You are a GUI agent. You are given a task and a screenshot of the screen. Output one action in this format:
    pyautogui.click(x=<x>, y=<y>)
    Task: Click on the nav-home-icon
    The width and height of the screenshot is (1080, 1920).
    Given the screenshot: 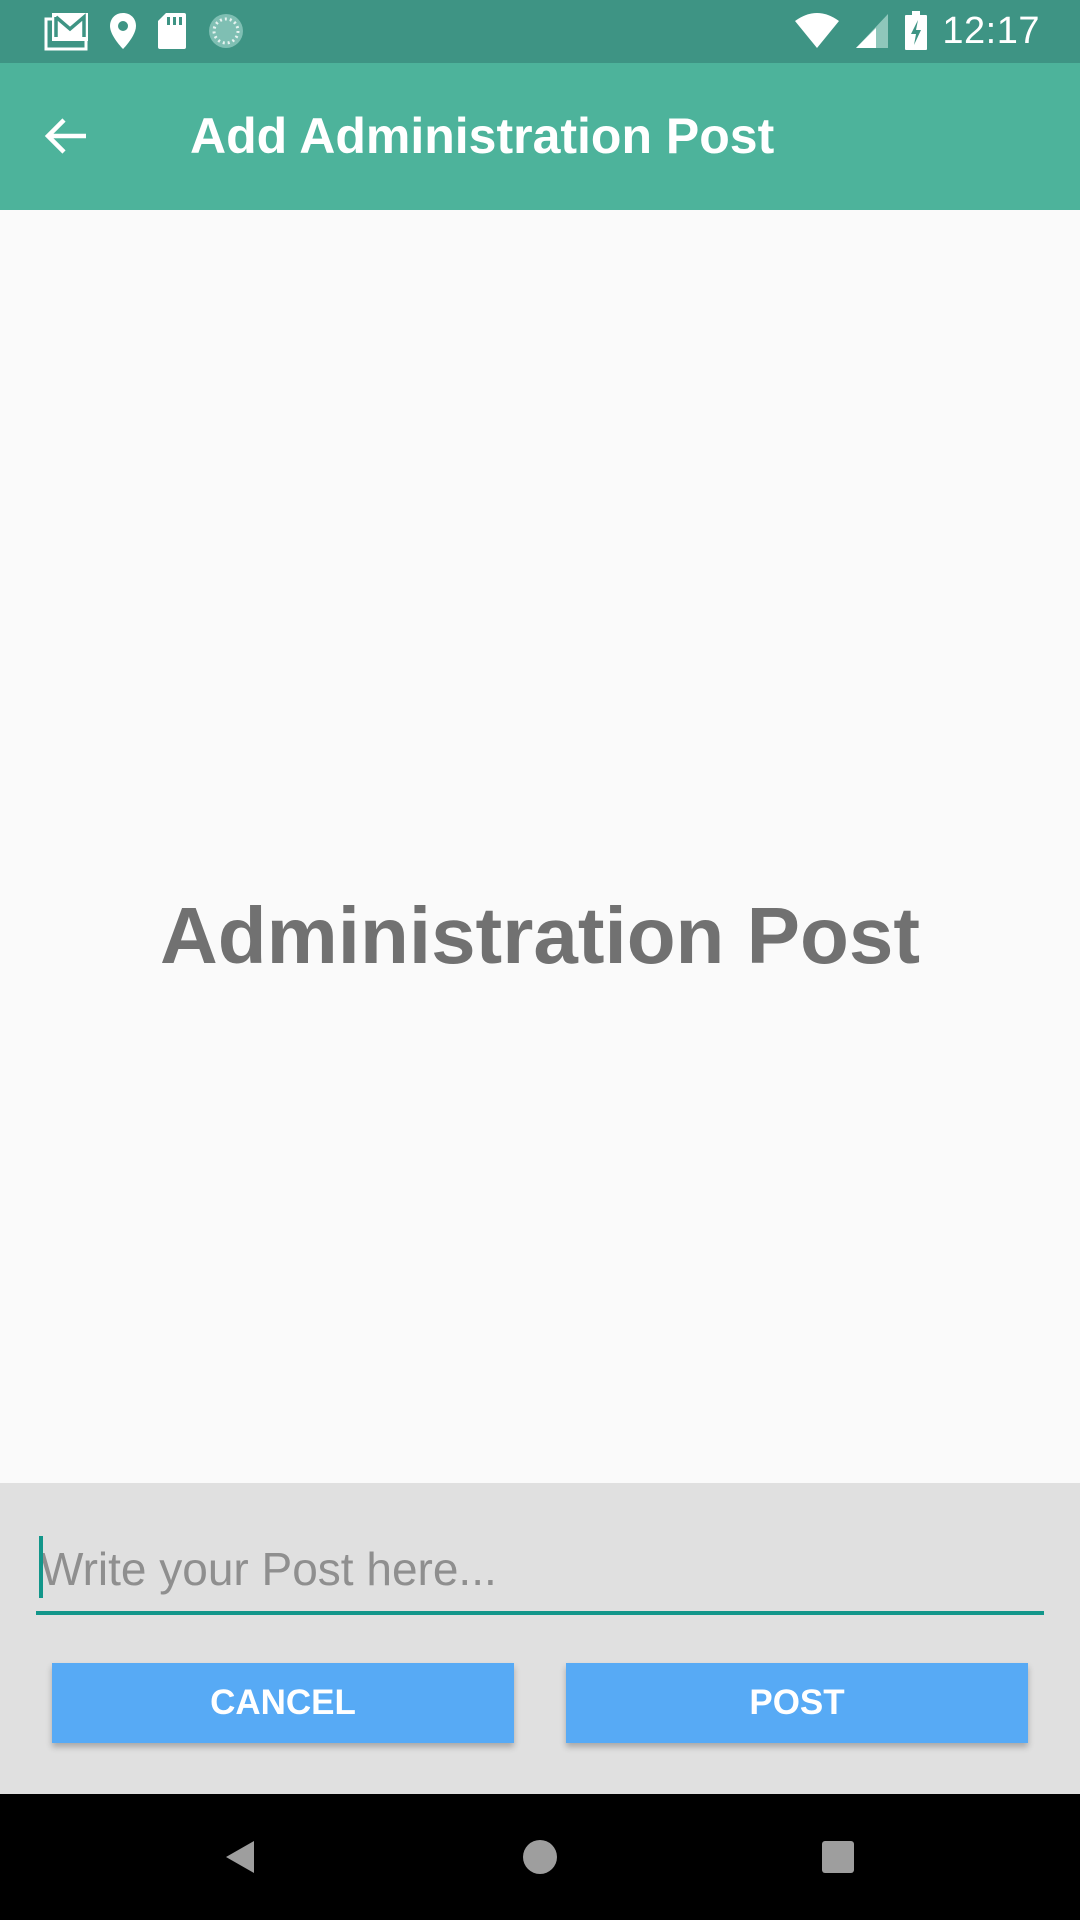 What is the action you would take?
    pyautogui.click(x=540, y=1857)
    